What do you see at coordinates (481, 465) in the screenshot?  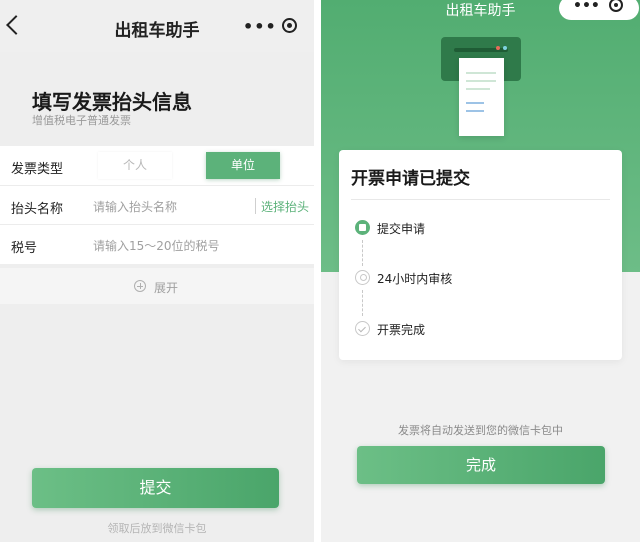 I see `done-button: 完成` at bounding box center [481, 465].